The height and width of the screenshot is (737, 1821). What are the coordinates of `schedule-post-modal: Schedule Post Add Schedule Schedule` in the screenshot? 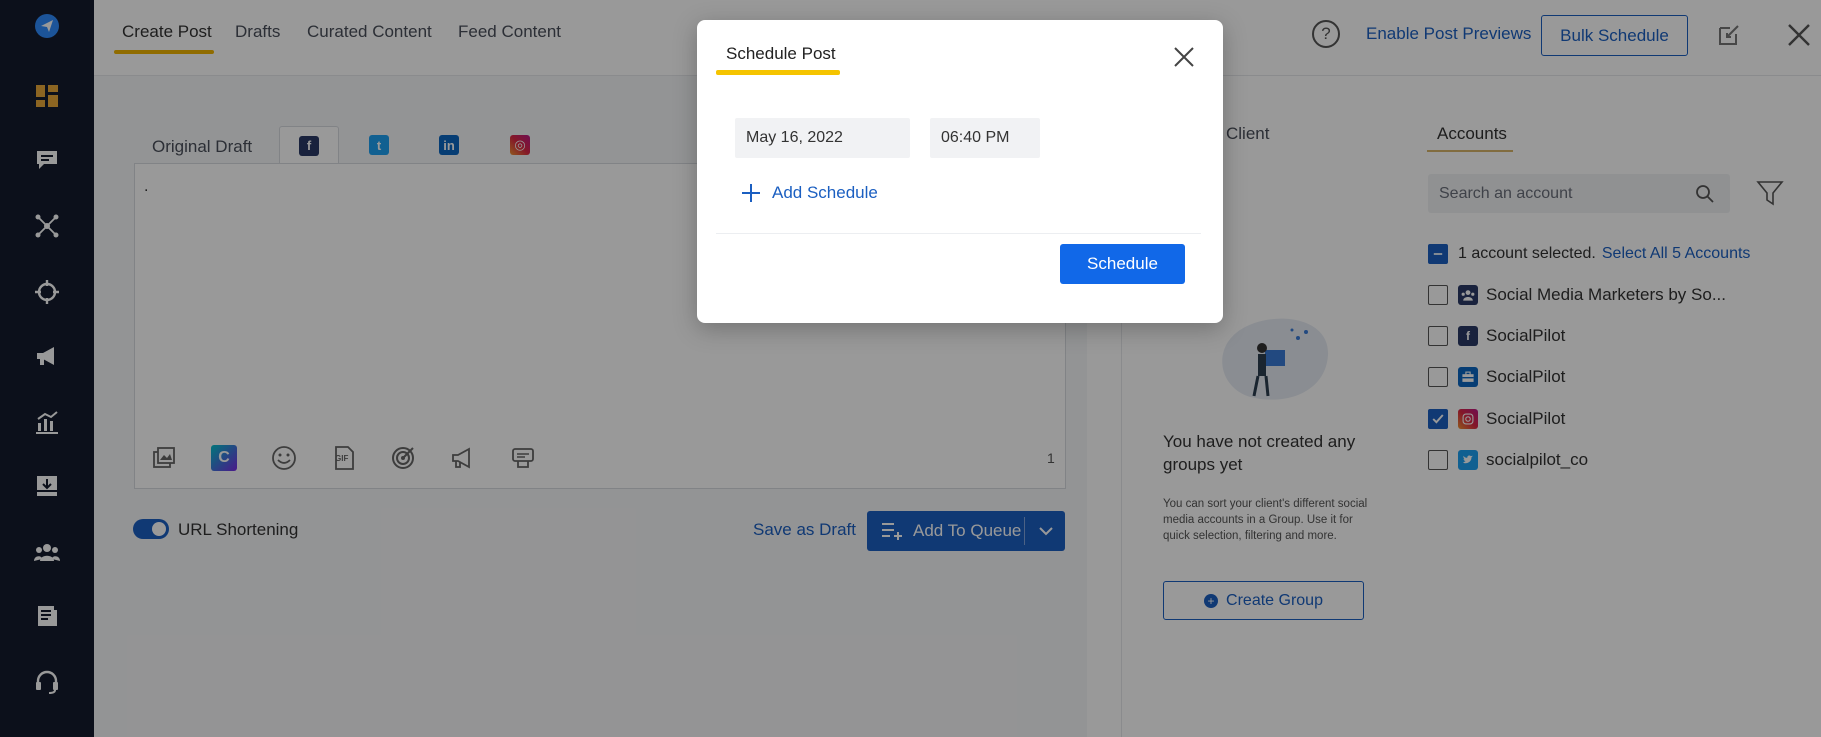 It's located at (960, 171).